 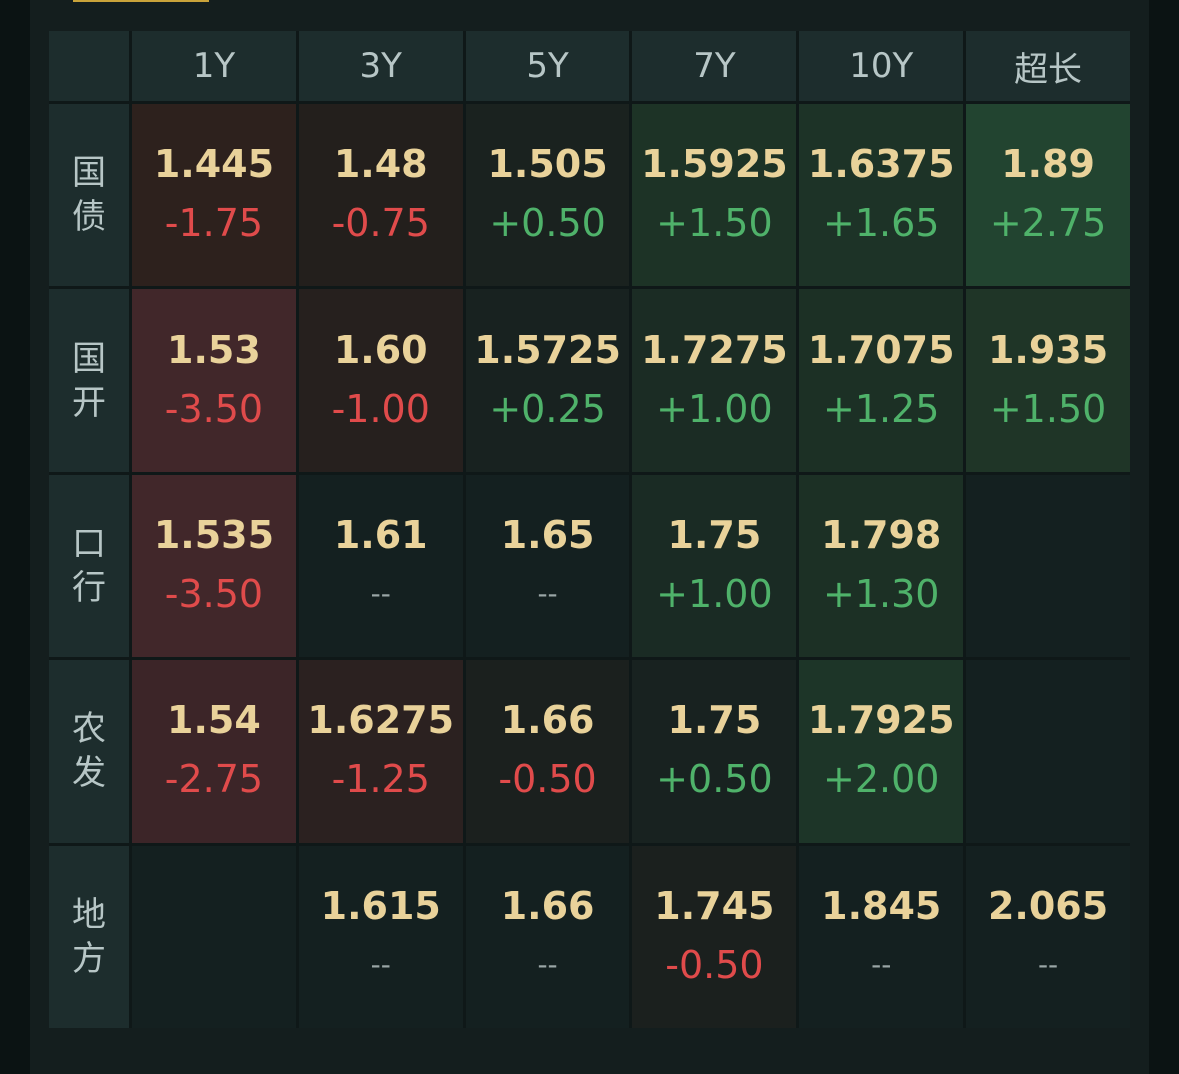 What do you see at coordinates (1048, 349) in the screenshot?
I see `yield-value: 1.935` at bounding box center [1048, 349].